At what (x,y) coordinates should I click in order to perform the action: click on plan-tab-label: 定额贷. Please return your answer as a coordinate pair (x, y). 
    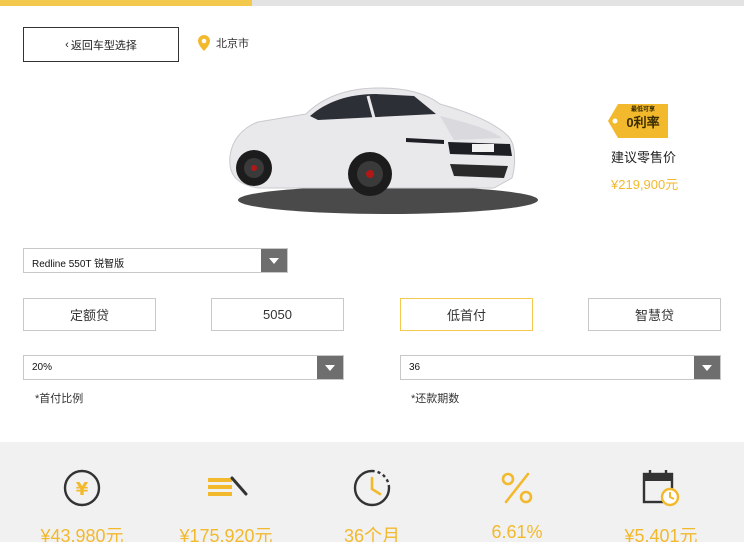
    Looking at the image, I should click on (89, 315).